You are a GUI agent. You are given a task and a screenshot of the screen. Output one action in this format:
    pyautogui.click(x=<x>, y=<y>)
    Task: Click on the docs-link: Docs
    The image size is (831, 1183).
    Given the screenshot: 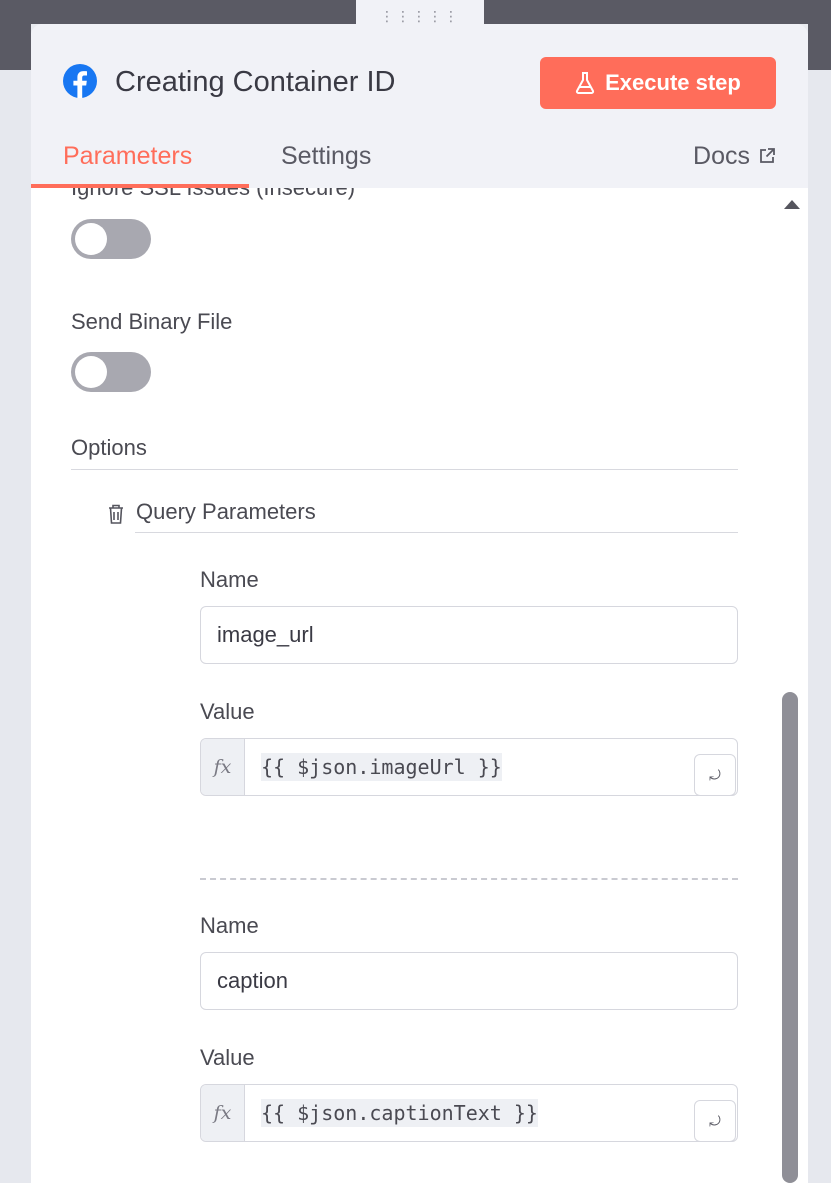 What is the action you would take?
    pyautogui.click(x=734, y=156)
    